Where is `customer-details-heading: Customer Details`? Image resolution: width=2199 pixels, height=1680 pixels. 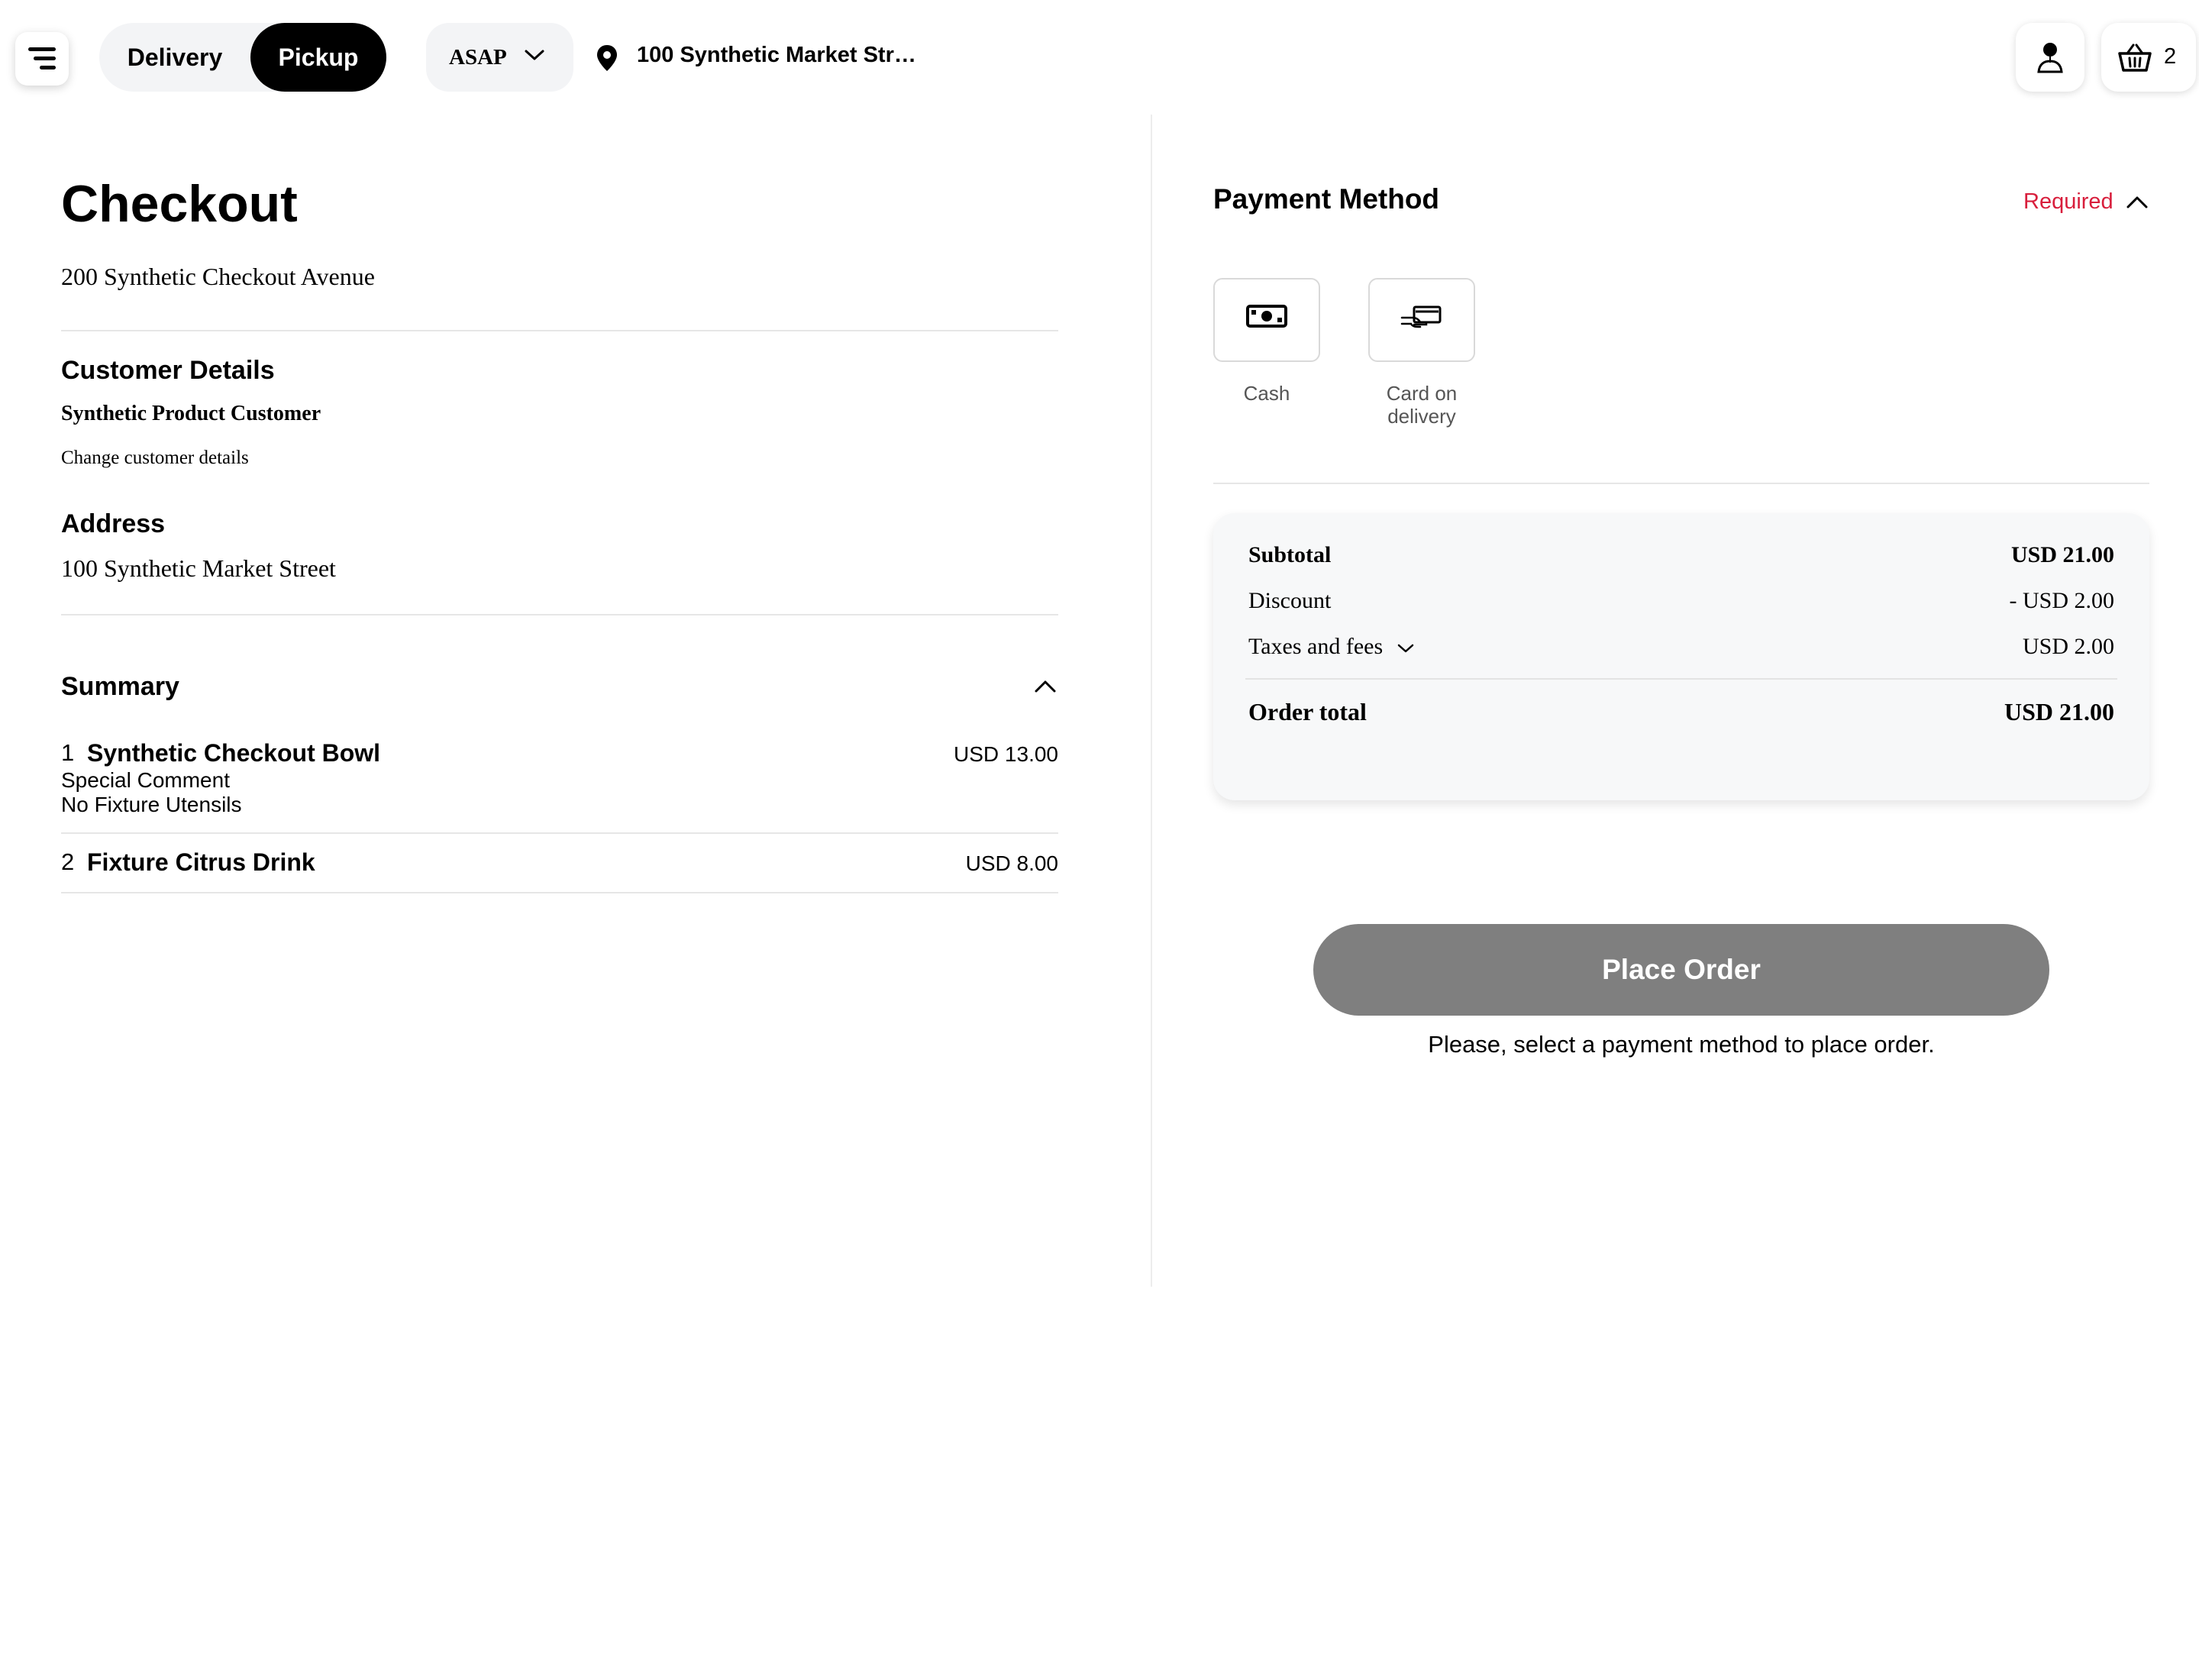
customer-details-heading: Customer Details is located at coordinates (168, 370).